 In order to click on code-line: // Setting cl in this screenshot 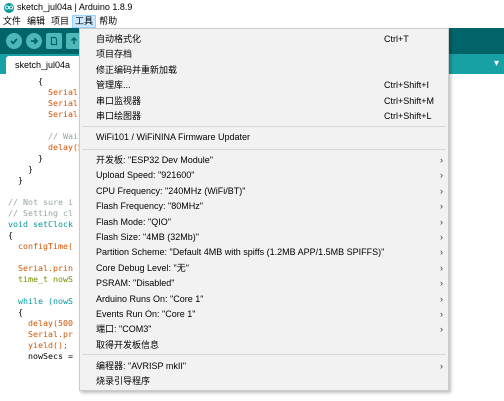, I will do `click(40, 213)`.